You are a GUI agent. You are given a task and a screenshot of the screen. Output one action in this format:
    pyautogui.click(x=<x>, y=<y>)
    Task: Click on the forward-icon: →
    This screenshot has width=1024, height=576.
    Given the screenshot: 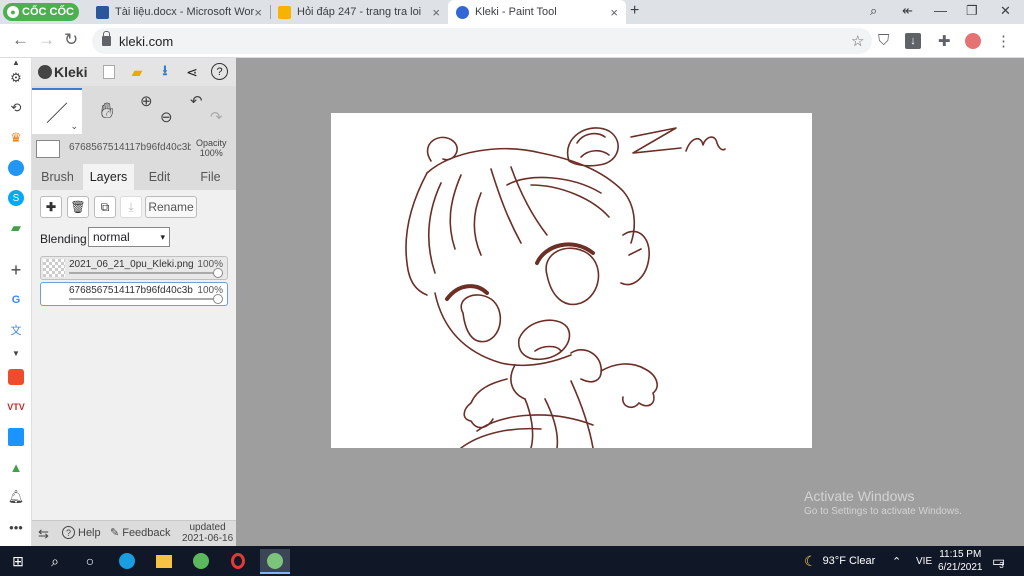 What is the action you would take?
    pyautogui.click(x=46, y=40)
    